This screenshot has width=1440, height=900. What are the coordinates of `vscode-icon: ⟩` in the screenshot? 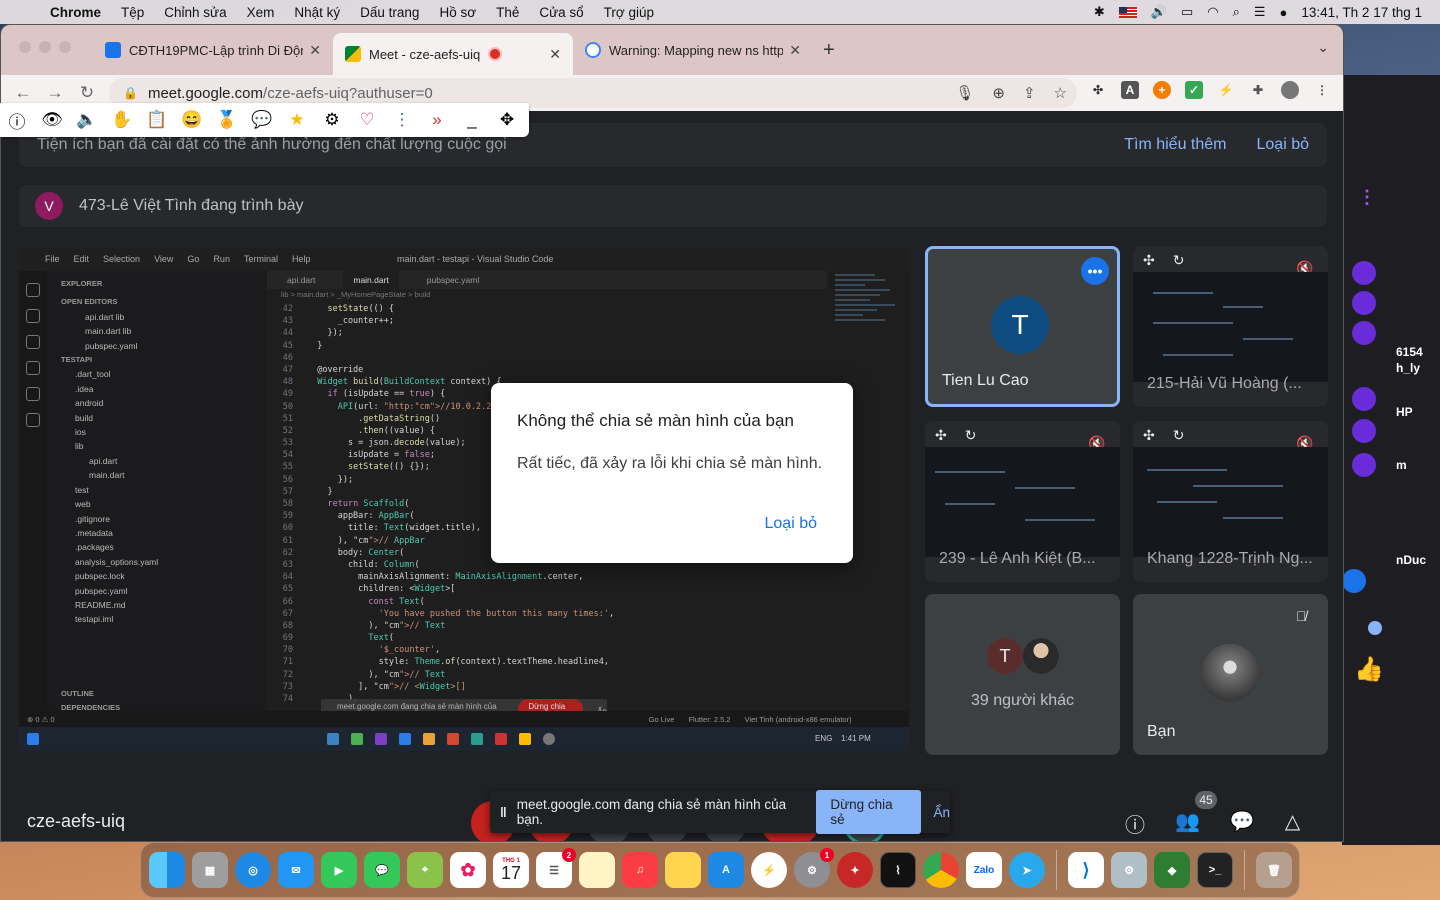 It's located at (1086, 870).